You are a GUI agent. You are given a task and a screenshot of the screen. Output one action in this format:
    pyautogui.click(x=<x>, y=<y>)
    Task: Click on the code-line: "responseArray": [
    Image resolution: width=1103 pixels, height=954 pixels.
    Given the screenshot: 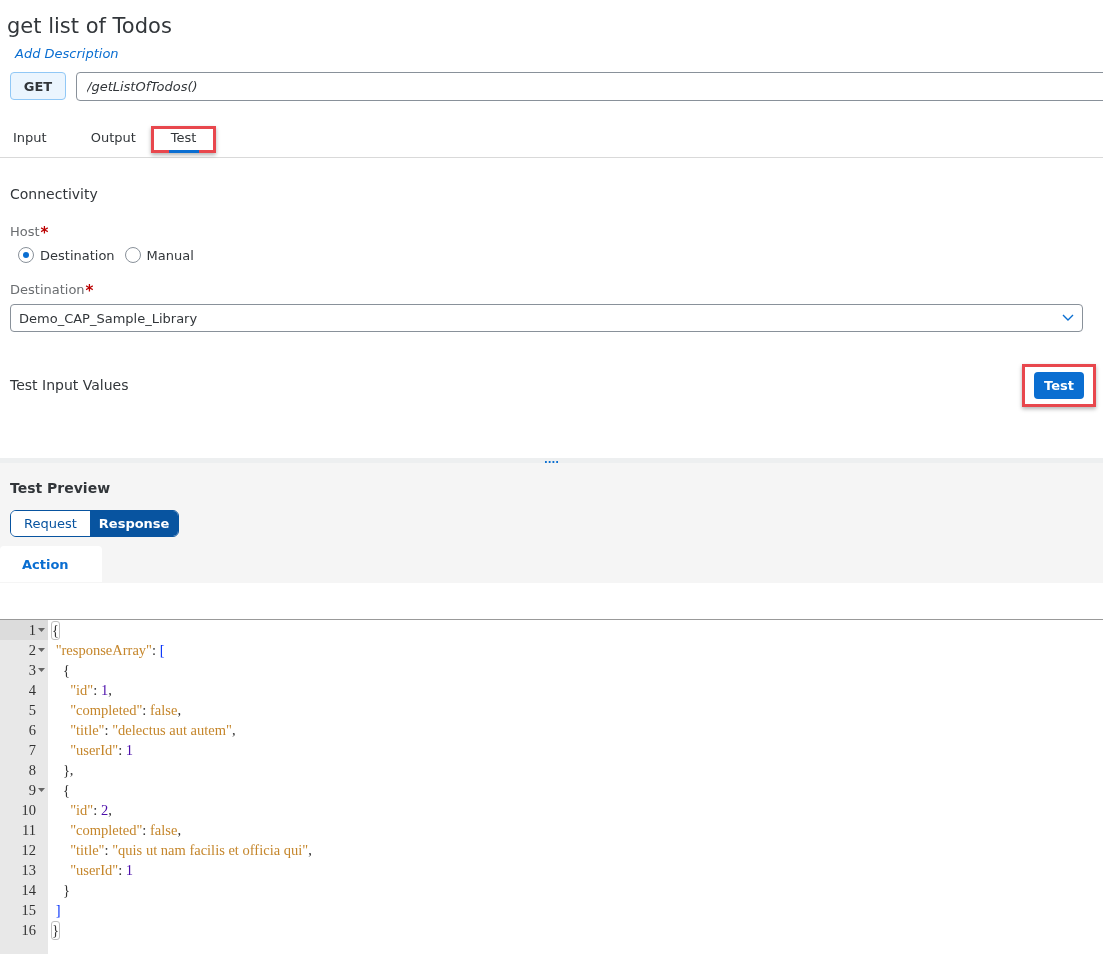 What is the action you would take?
    pyautogui.click(x=109, y=650)
    